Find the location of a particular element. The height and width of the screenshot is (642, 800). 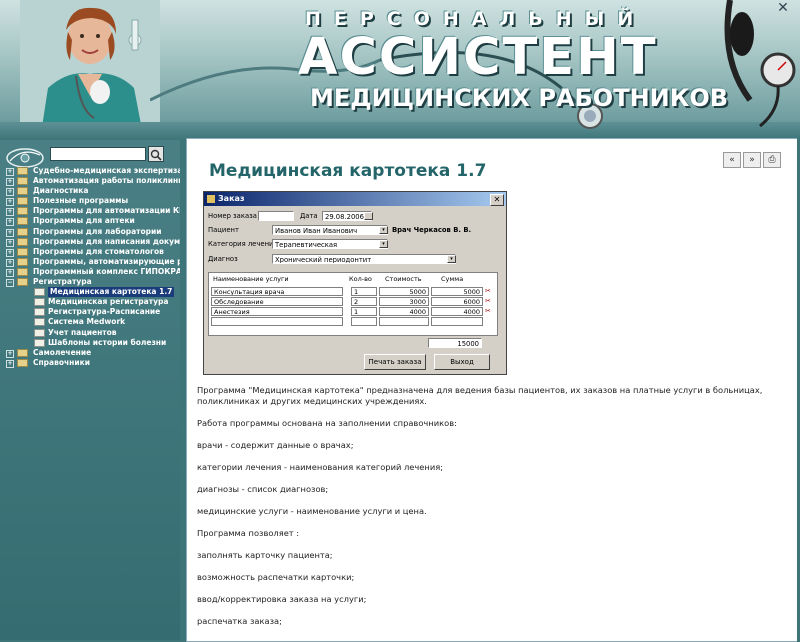

column-header: Наименование услуги is located at coordinates (251, 279).